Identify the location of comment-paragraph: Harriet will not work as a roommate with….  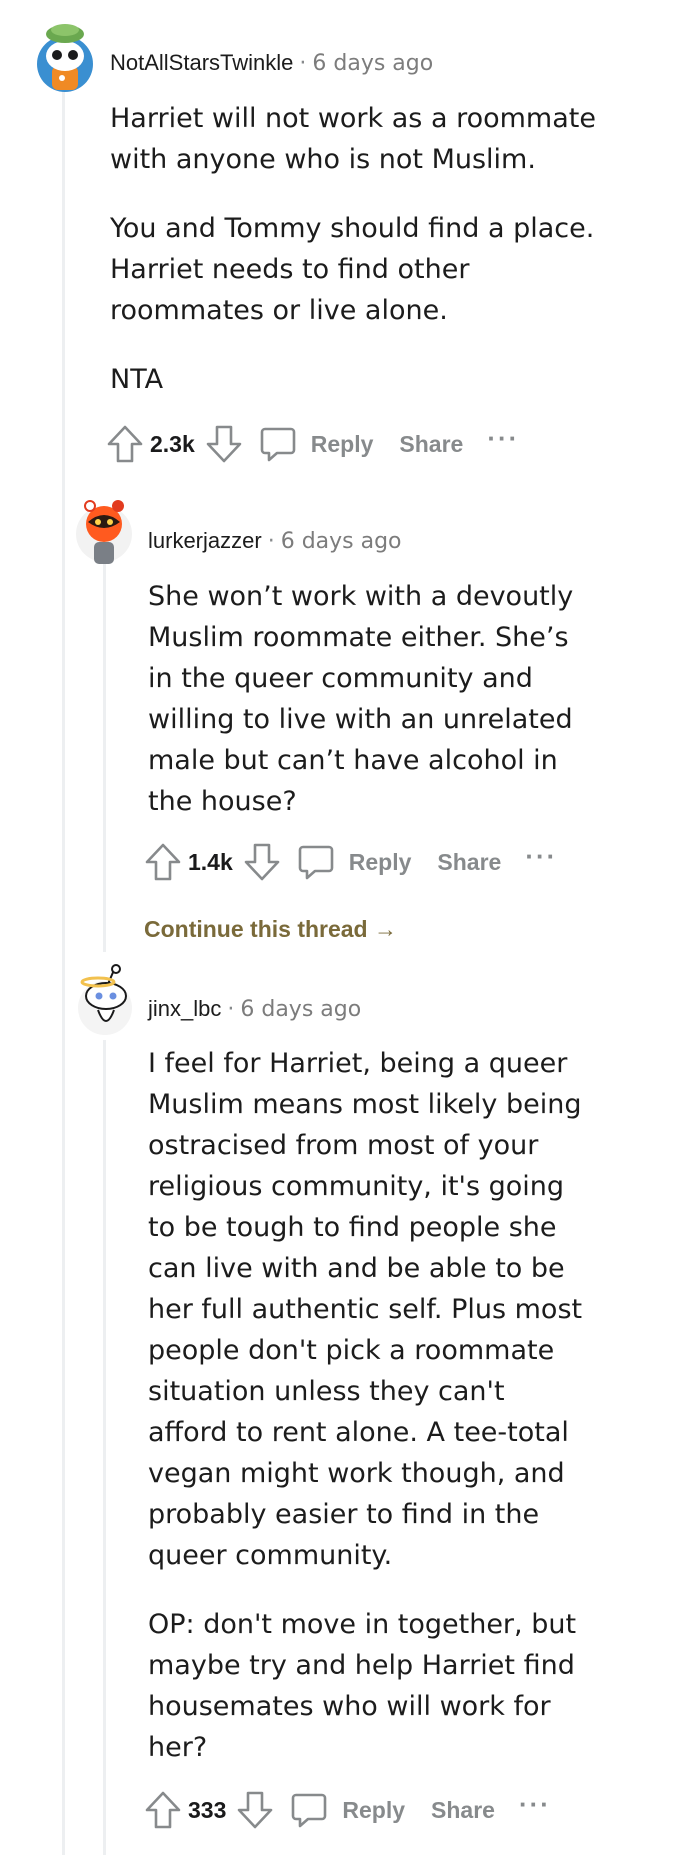
(353, 139).